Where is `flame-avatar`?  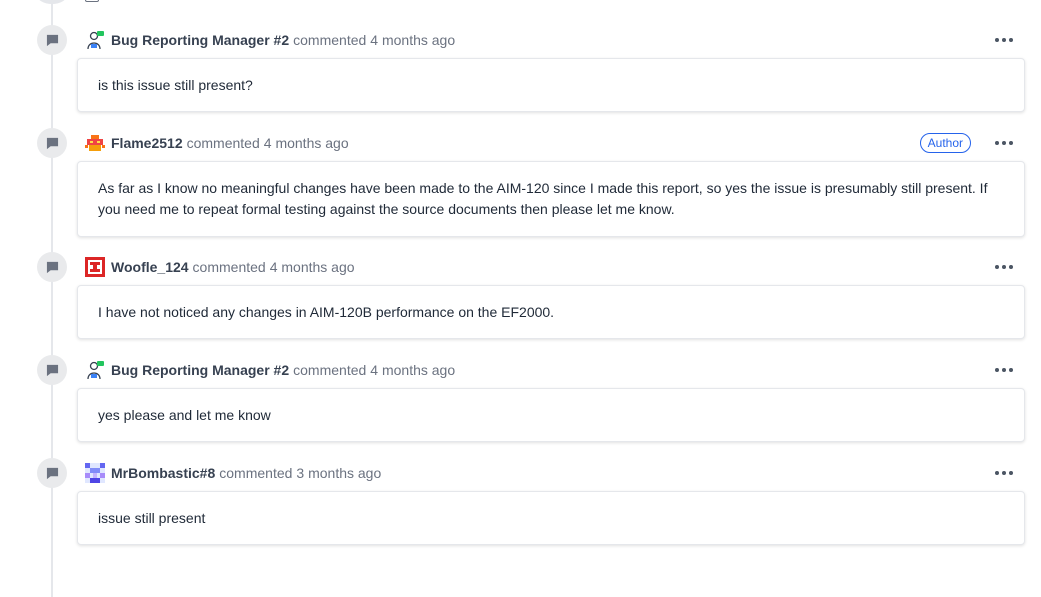
flame-avatar is located at coordinates (95, 143).